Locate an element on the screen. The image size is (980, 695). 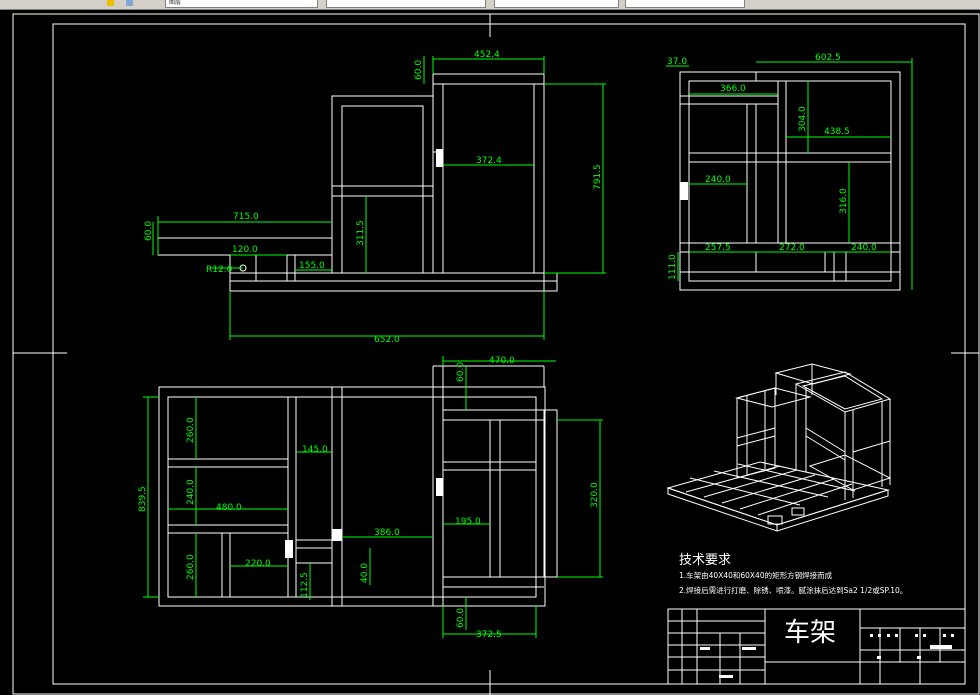
dim-side-width: 602.5 is located at coordinates (828, 58).